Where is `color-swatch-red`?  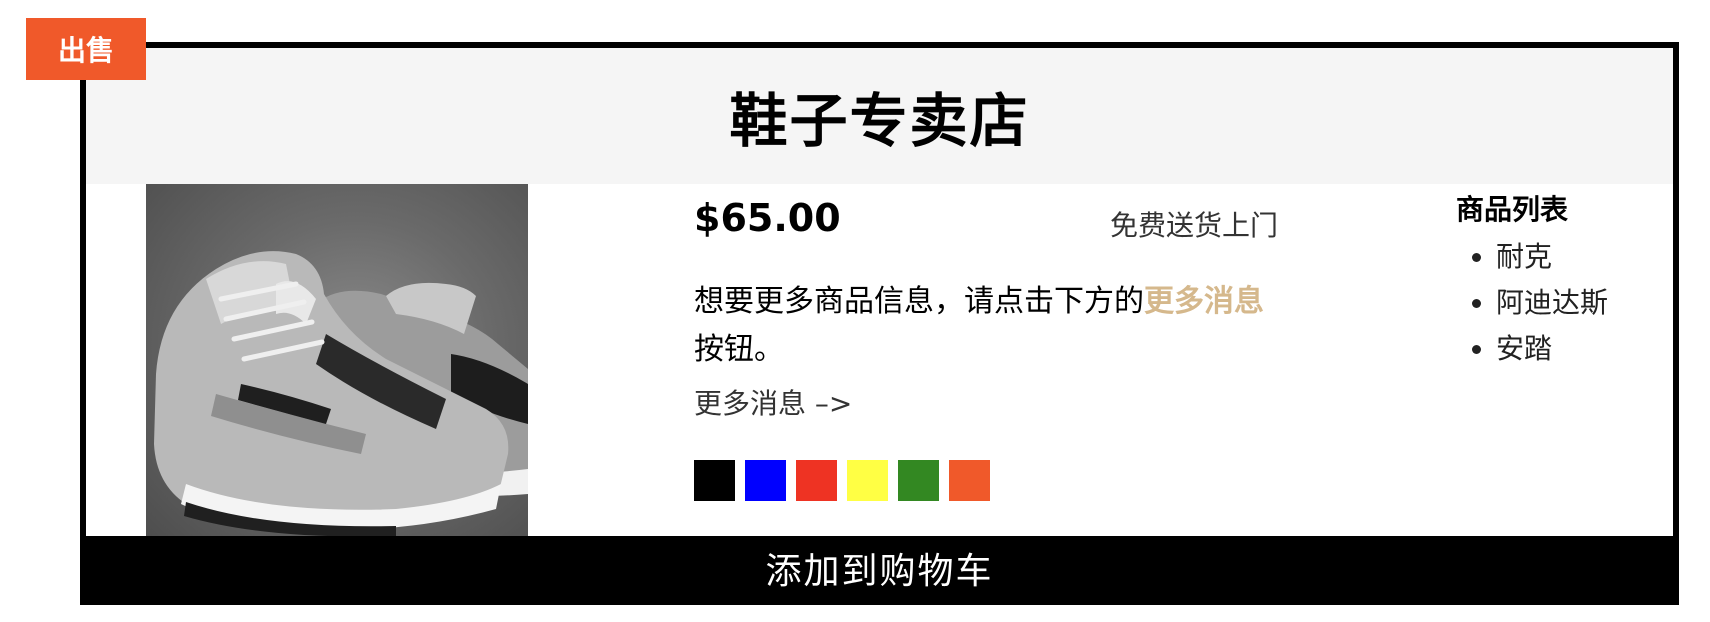
color-swatch-red is located at coordinates (816, 480).